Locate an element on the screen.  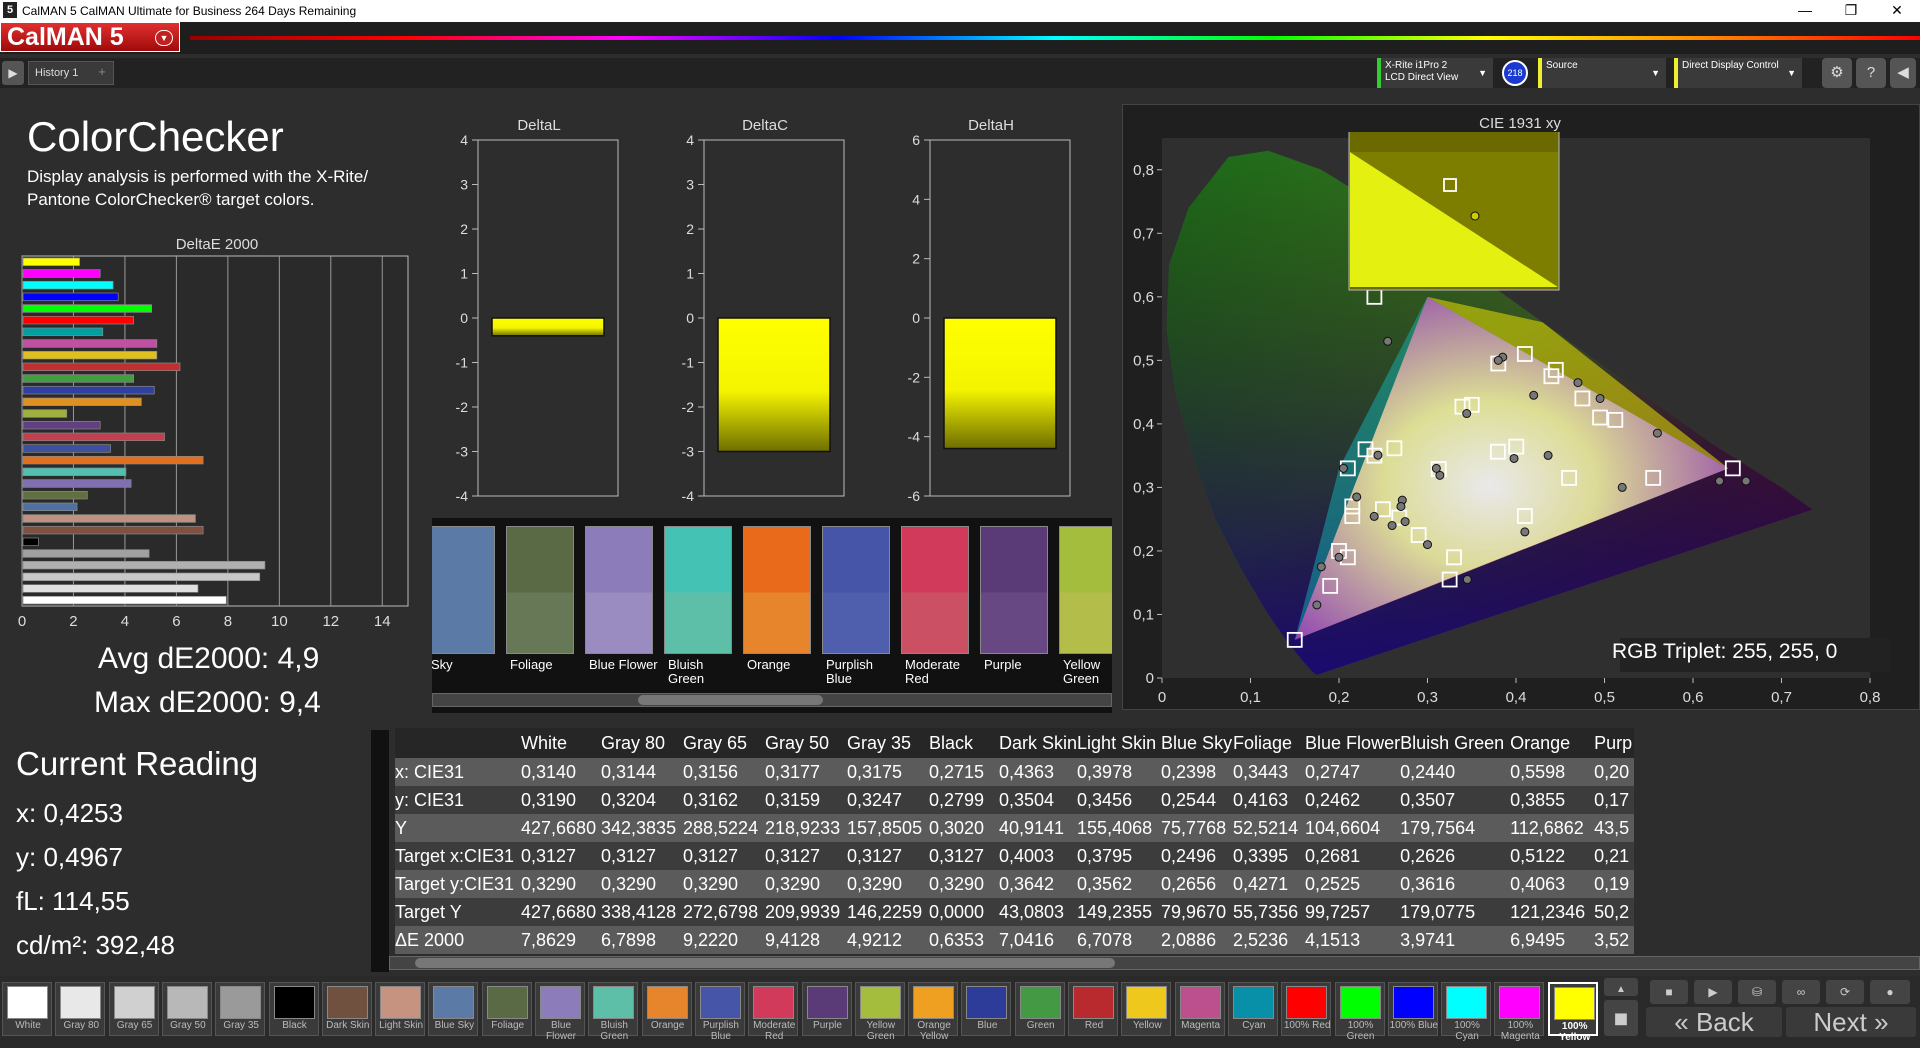
bottom-swatch-button: Light Skin is located at coordinates (400, 1009).